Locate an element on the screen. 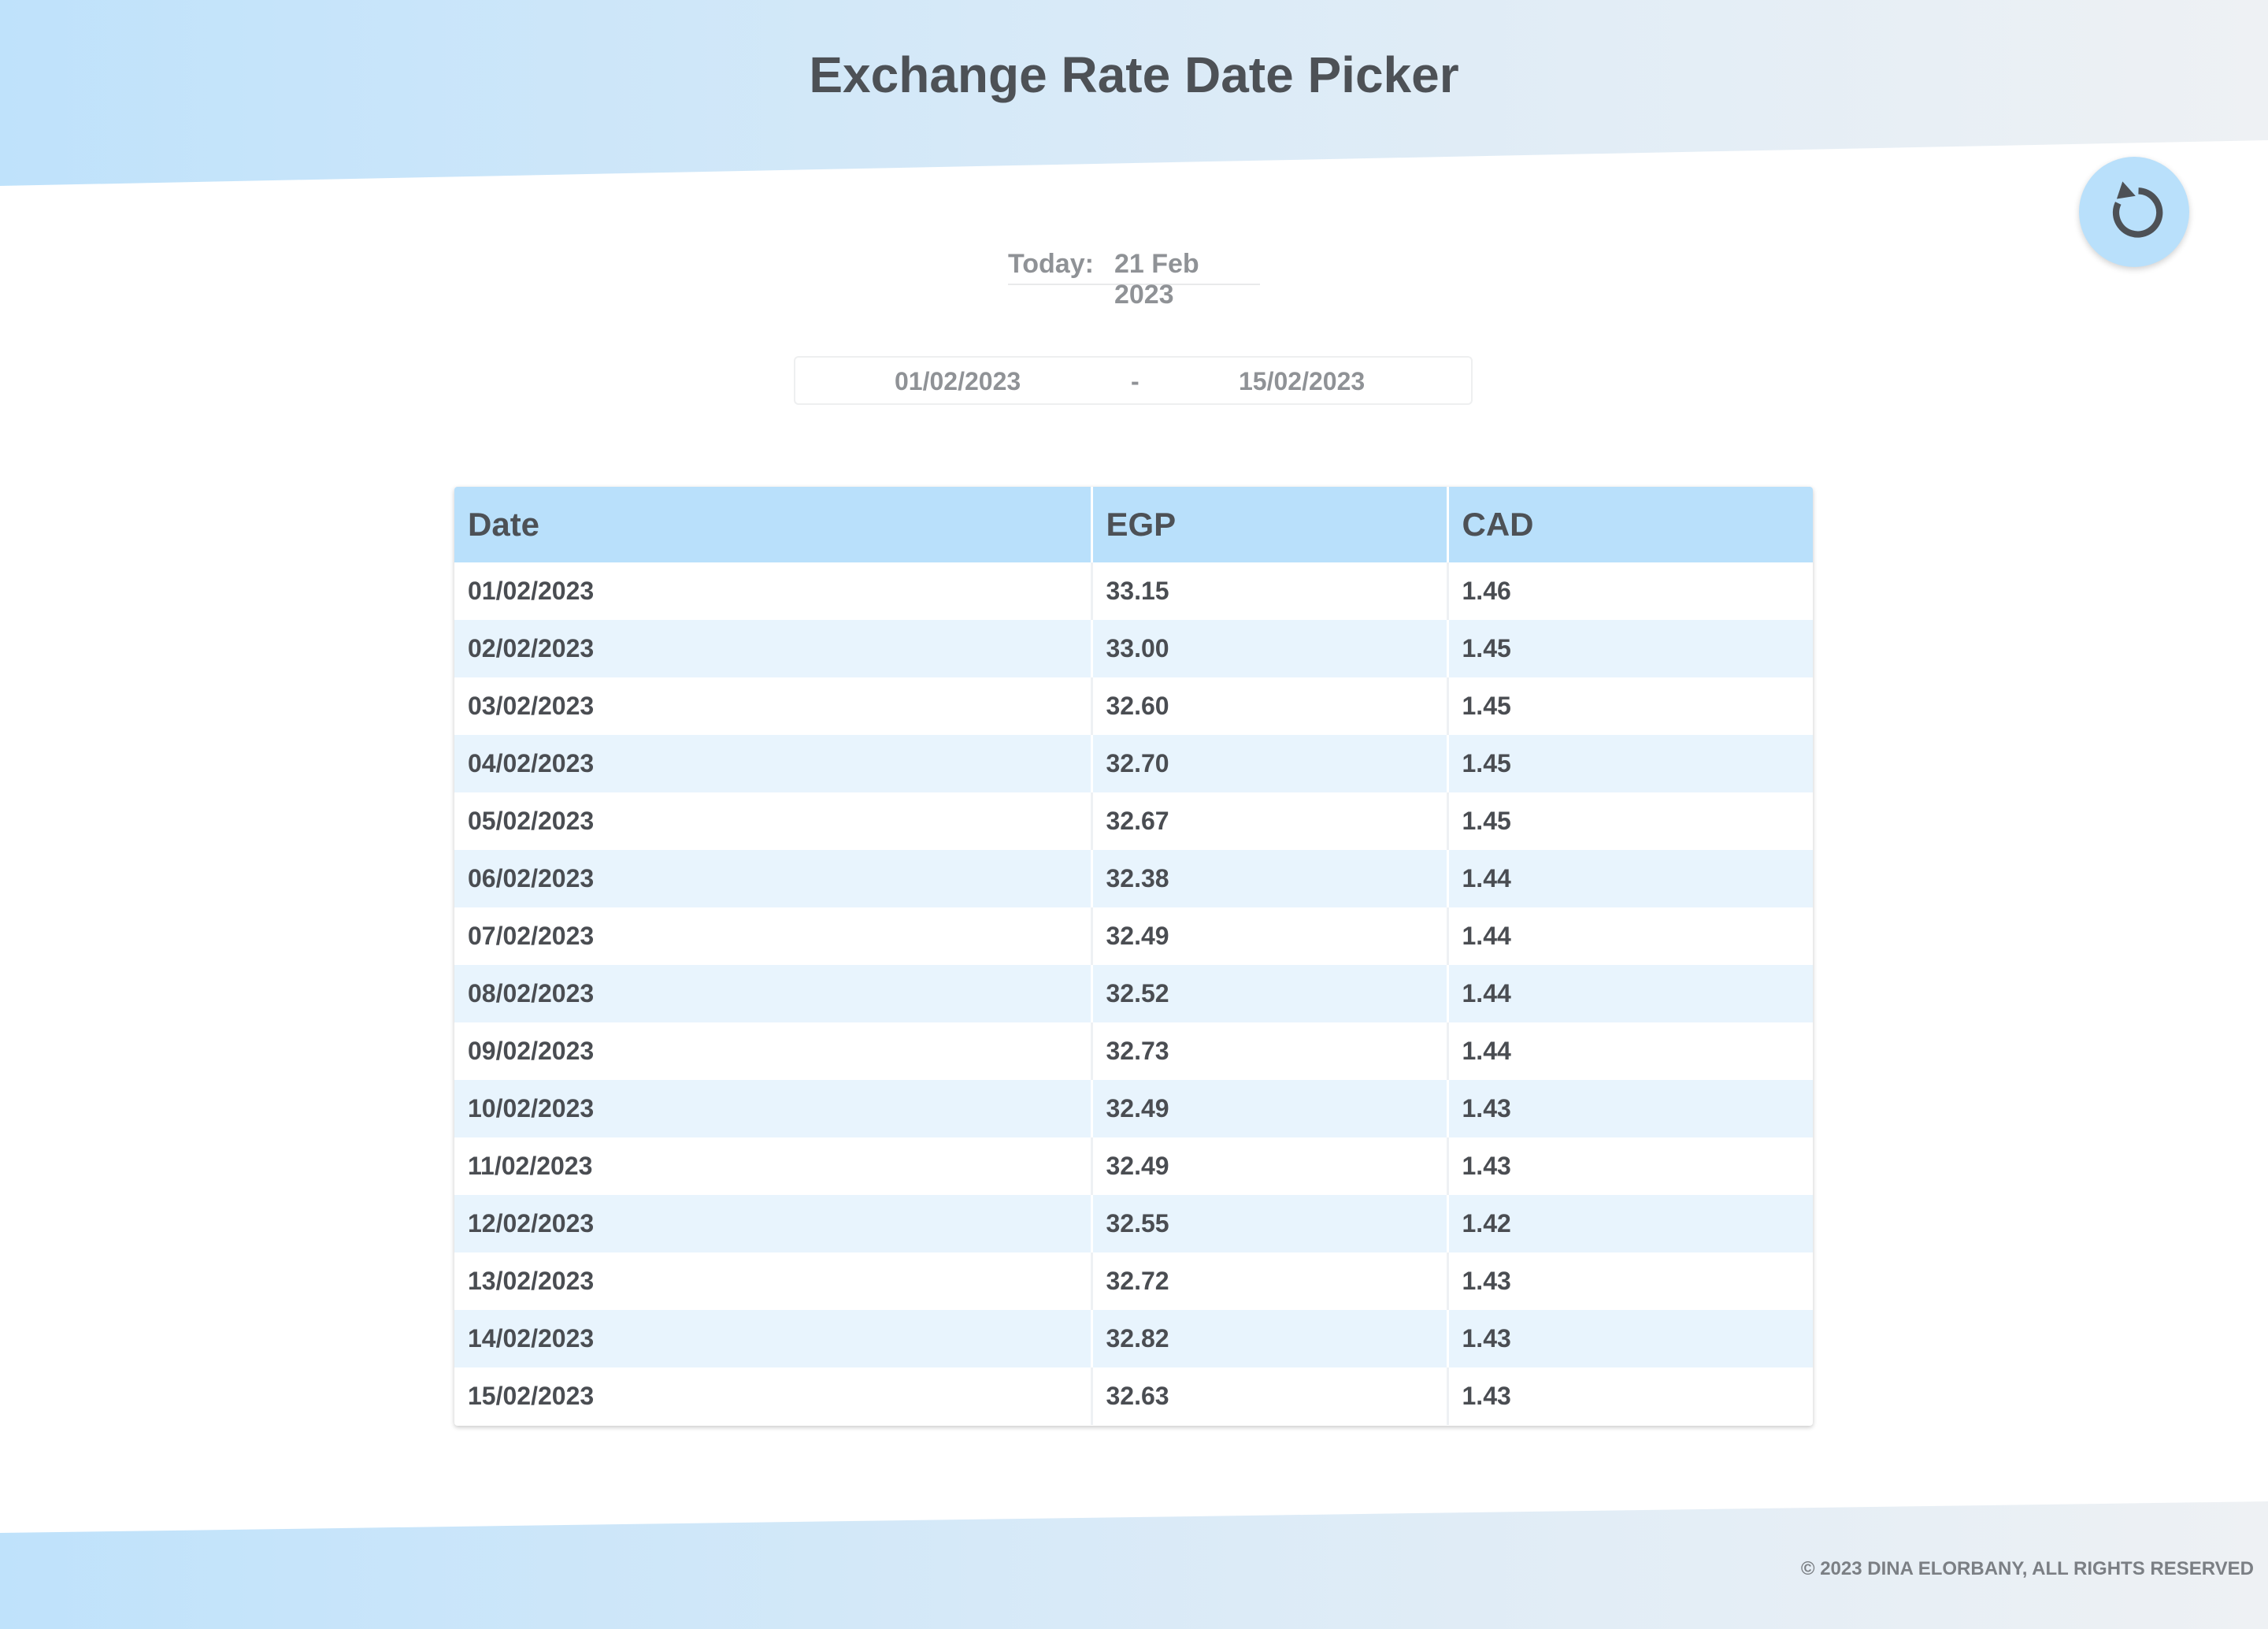 The height and width of the screenshot is (1629, 2268). table-row: 08/02/2023 32.52 1.44 is located at coordinates (1133, 993).